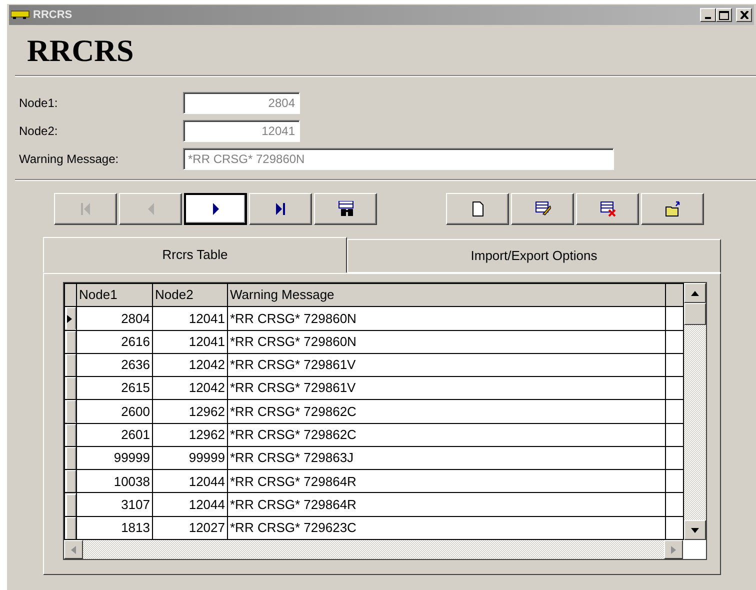 This screenshot has height=590, width=756. What do you see at coordinates (69, 159) in the screenshot?
I see `field-label: Warning Message:` at bounding box center [69, 159].